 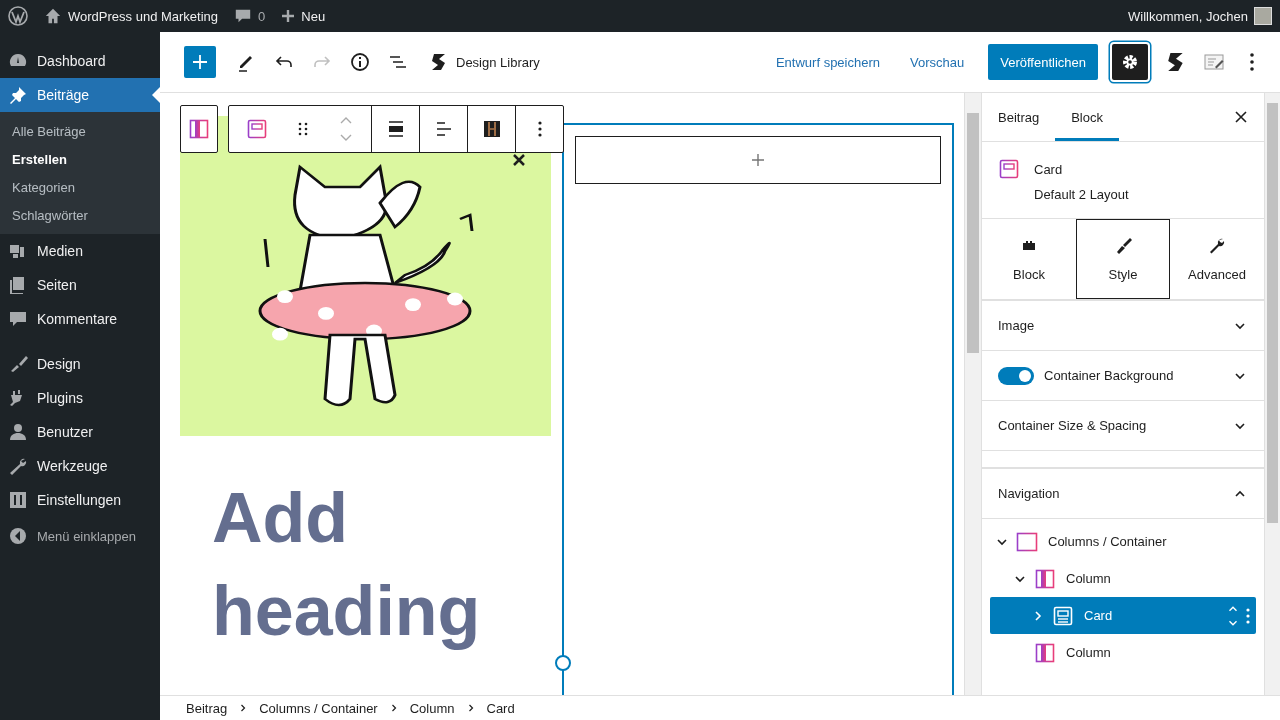 What do you see at coordinates (80, 364) in the screenshot?
I see `menu-item: Design` at bounding box center [80, 364].